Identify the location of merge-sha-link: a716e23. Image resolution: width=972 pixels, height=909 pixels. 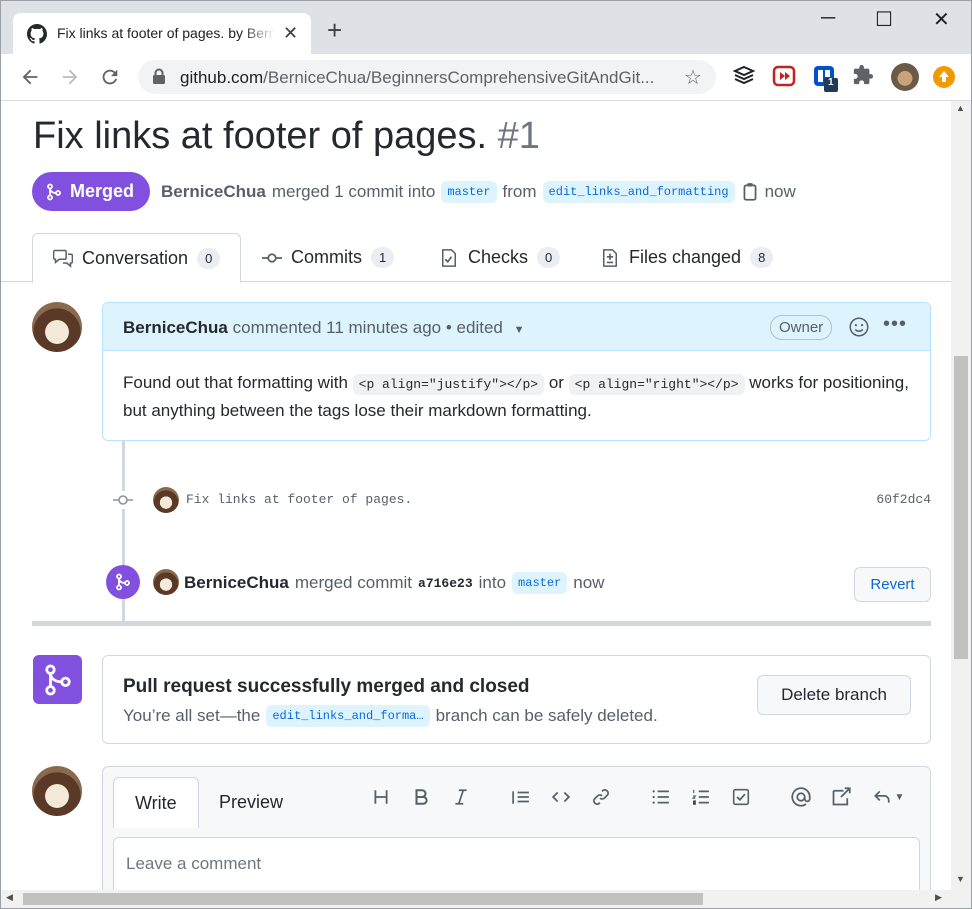
(445, 583).